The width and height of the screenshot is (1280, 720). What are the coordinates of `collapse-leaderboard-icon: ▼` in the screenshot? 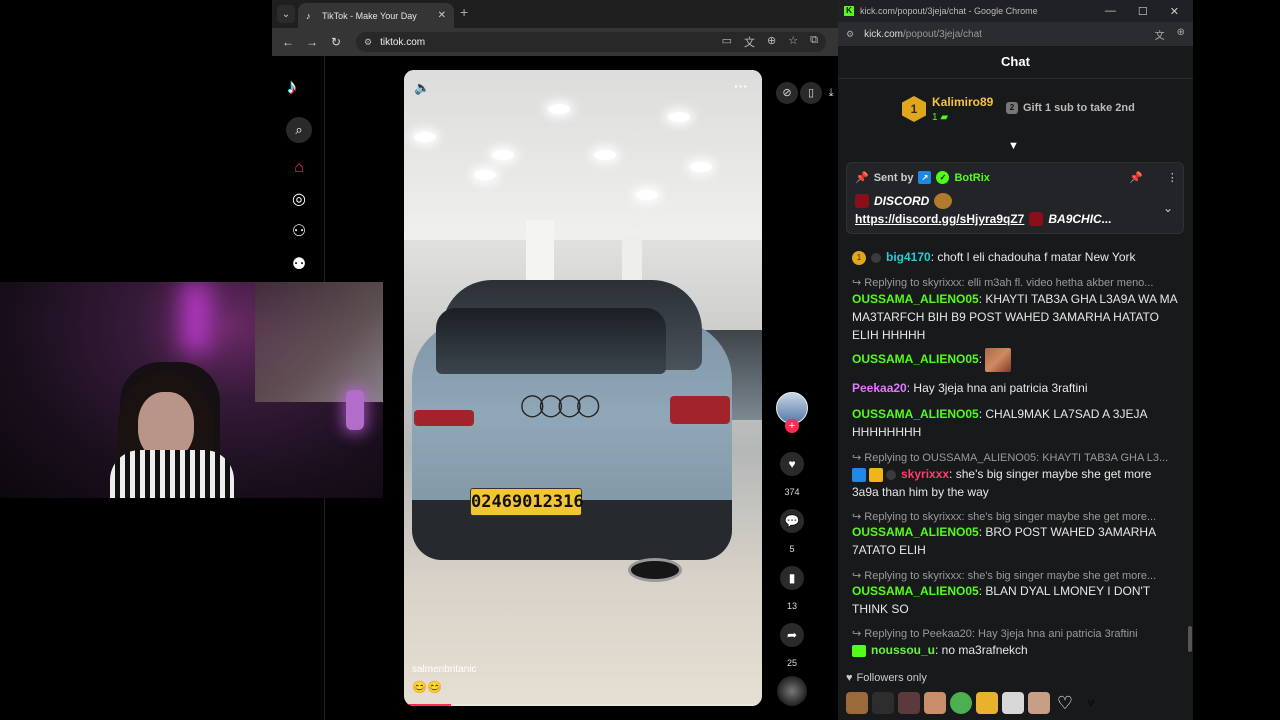 It's located at (1013, 146).